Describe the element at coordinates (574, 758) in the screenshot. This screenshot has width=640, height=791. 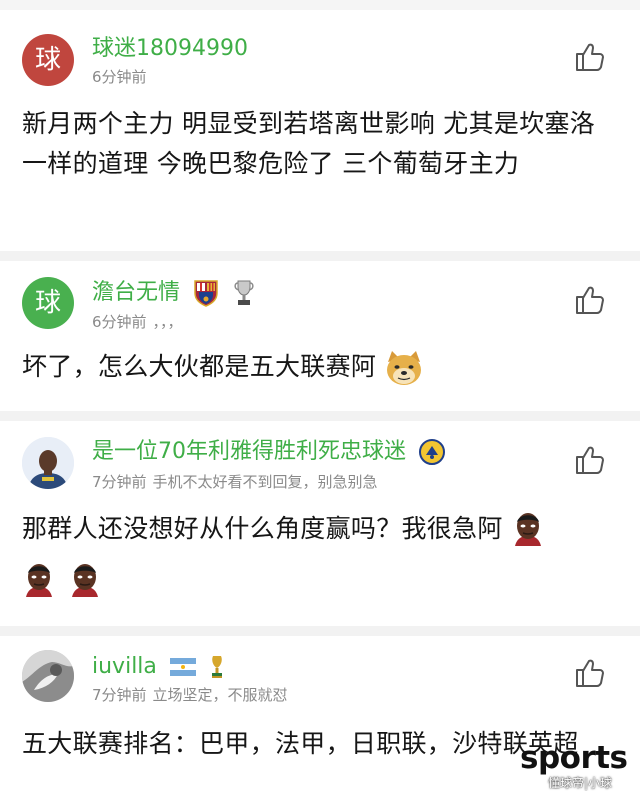
I see `watermark-title: sports` at that location.